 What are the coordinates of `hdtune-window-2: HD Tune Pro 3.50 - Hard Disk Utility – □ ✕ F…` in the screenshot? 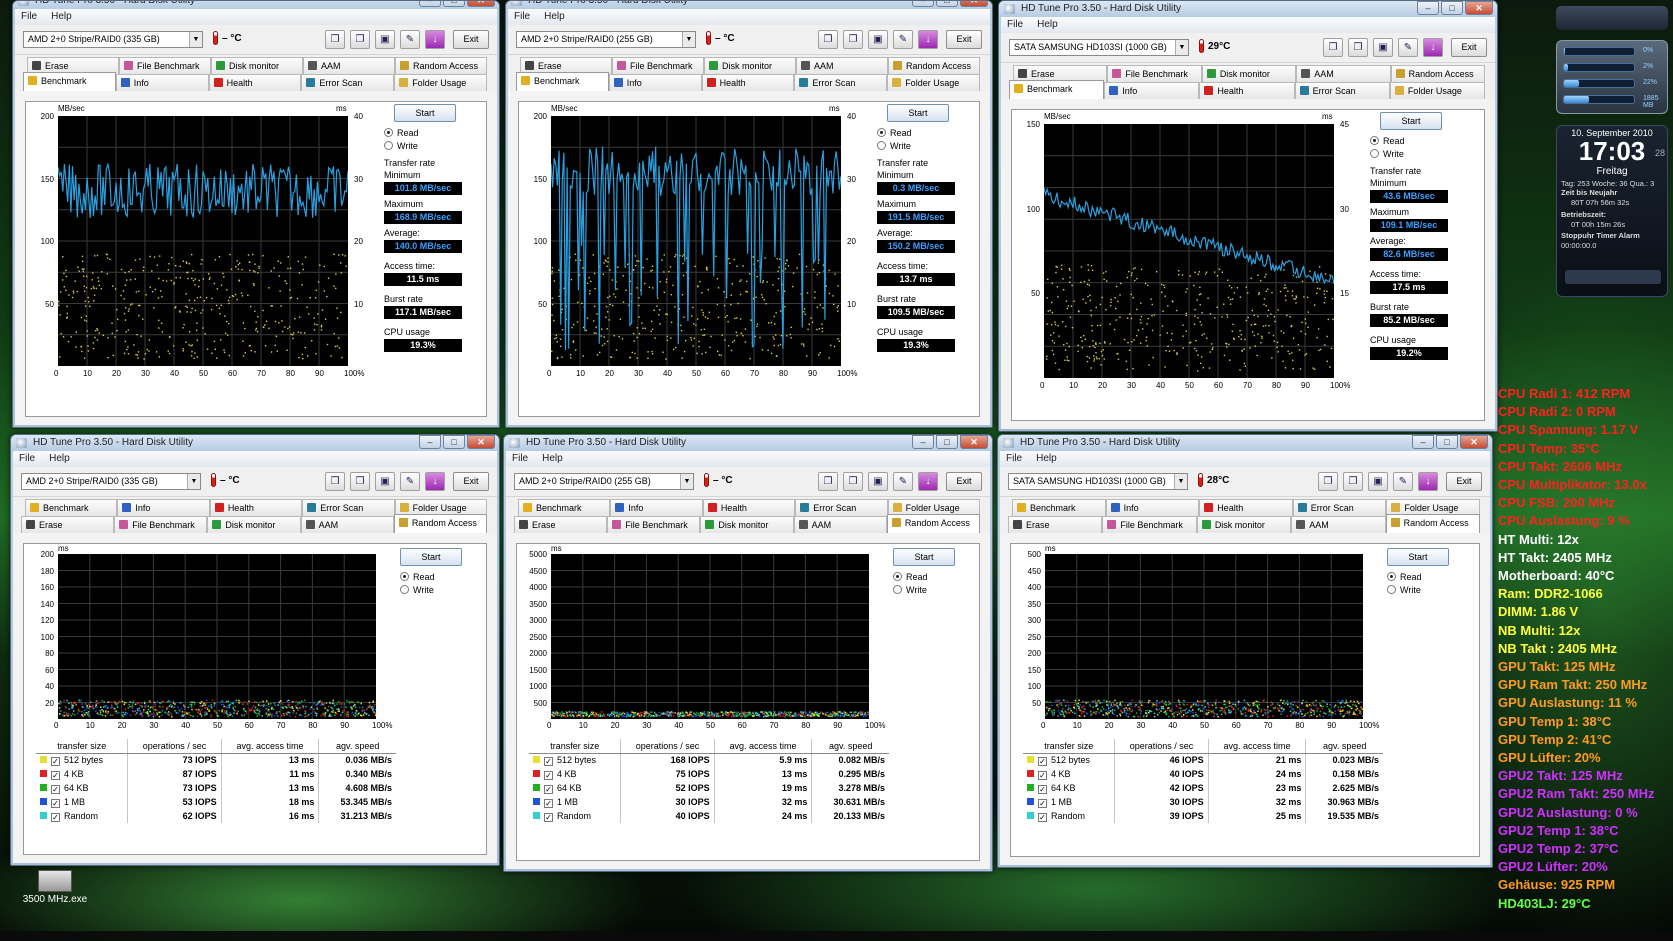 It's located at (749, 214).